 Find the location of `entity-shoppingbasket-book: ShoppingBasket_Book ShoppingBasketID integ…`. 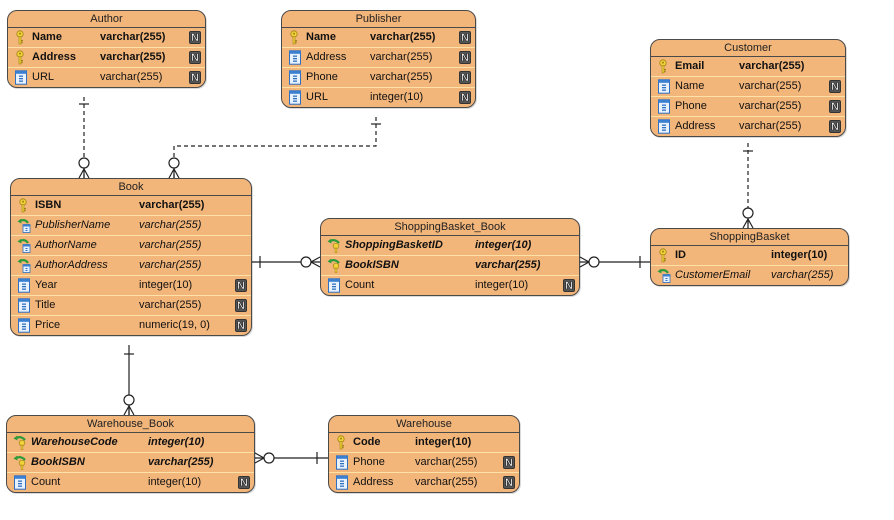

entity-shoppingbasket-book: ShoppingBasket_Book ShoppingBasketID integ… is located at coordinates (450, 257).